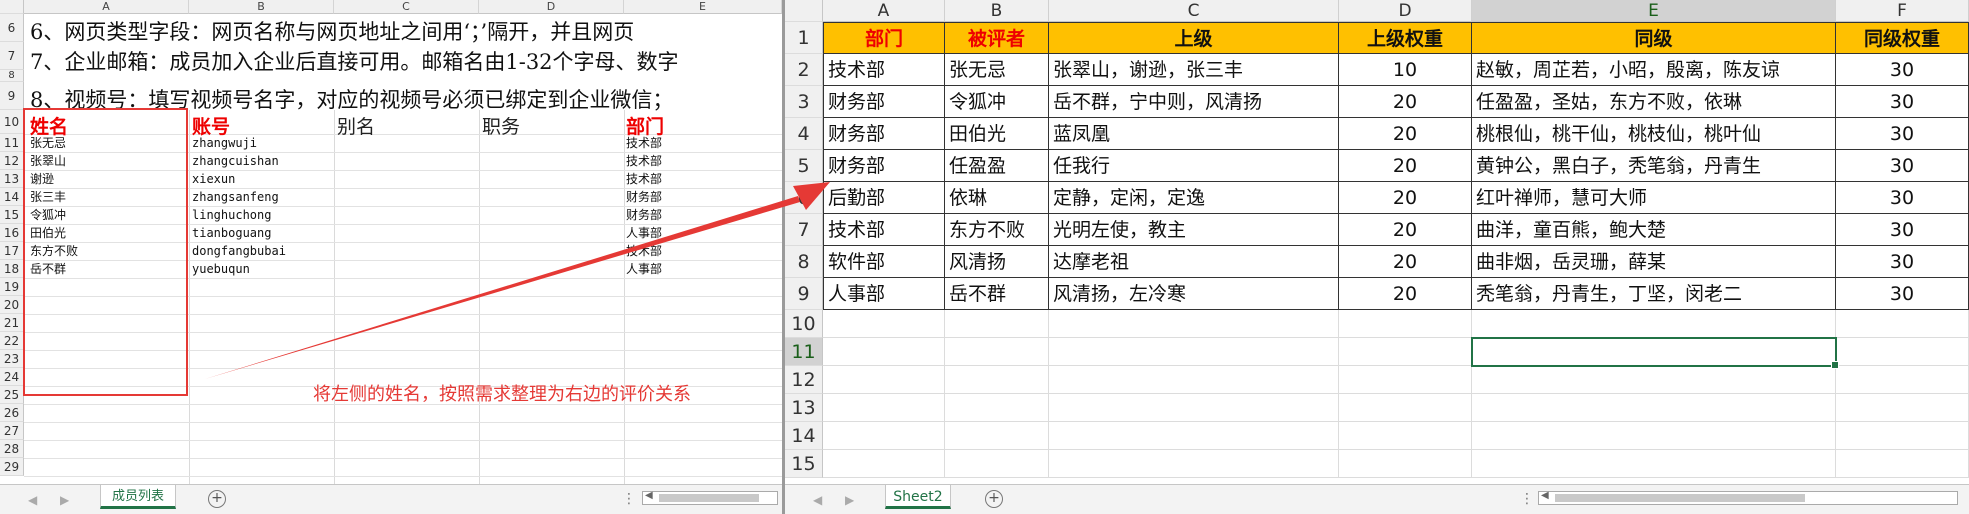 The image size is (1969, 514). I want to click on arrowhead-icon, so click(811, 196).